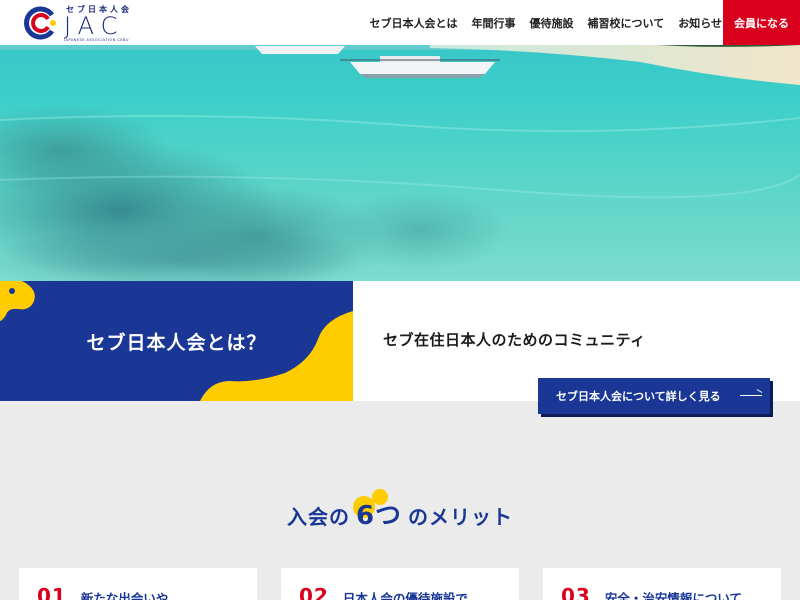 The width and height of the screenshot is (800, 600). What do you see at coordinates (662, 584) in the screenshot?
I see `merit-card: 03 安全・治安情報について` at bounding box center [662, 584].